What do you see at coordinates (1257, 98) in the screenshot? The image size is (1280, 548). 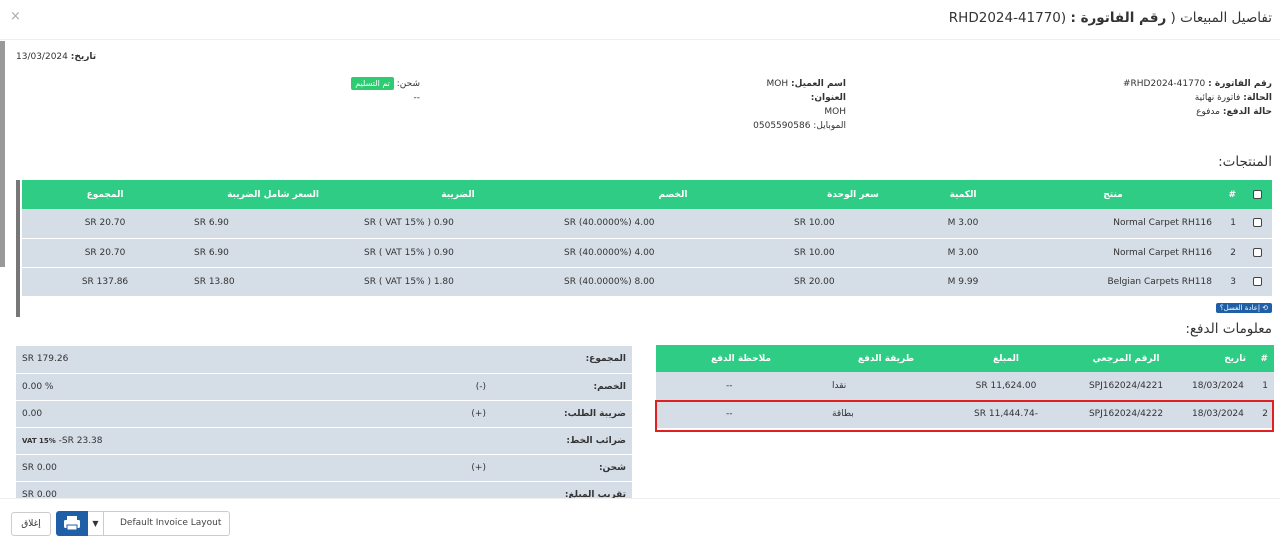 I see `invoice-status-label: الحالة:` at bounding box center [1257, 98].